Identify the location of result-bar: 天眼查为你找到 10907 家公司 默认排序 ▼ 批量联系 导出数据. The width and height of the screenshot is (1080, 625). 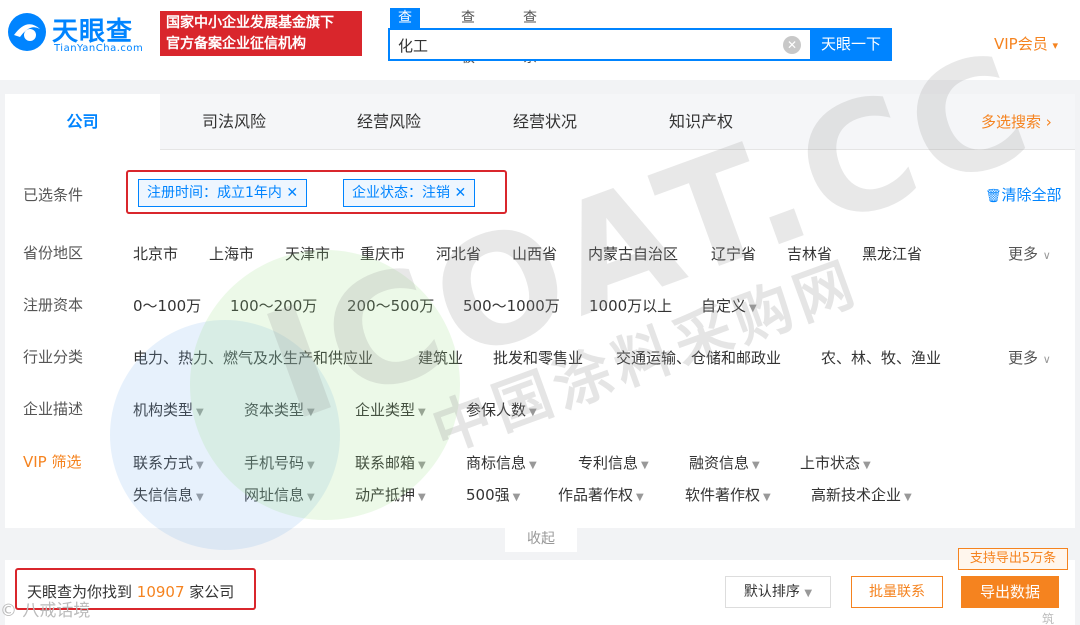
(540, 592).